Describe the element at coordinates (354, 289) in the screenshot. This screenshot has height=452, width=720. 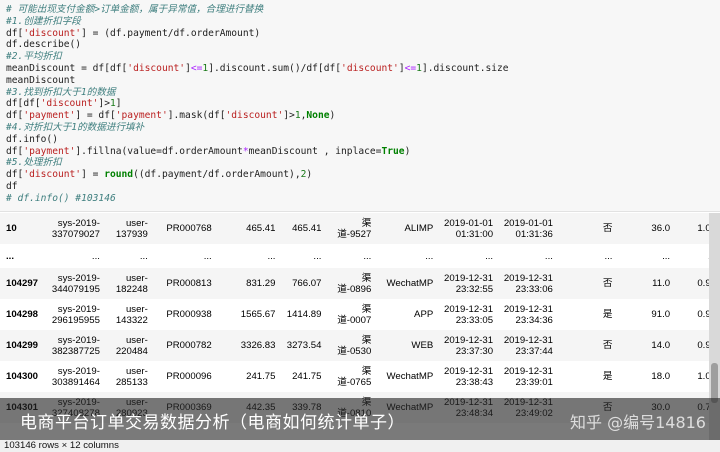
I see `cell-text: 道-0896` at that location.